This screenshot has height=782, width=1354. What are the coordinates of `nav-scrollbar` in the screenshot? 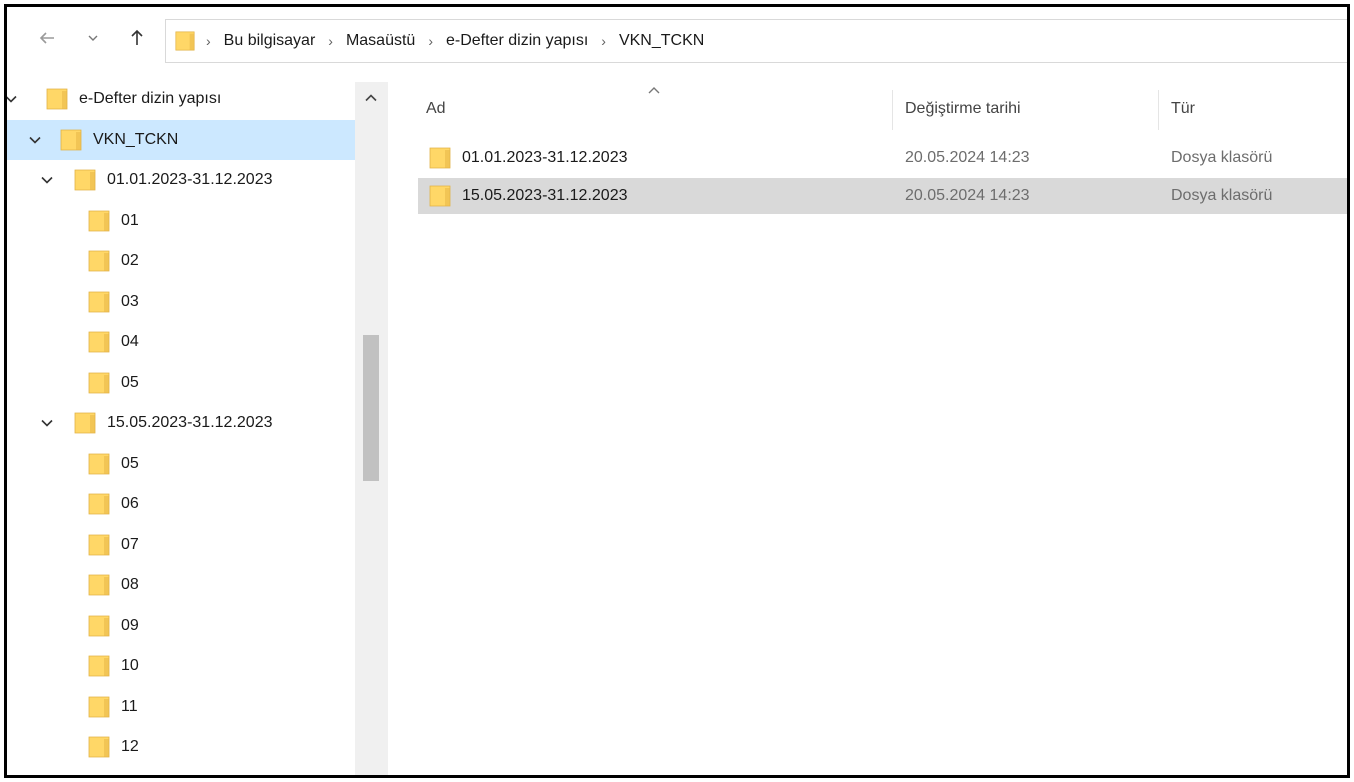 It's located at (371, 428).